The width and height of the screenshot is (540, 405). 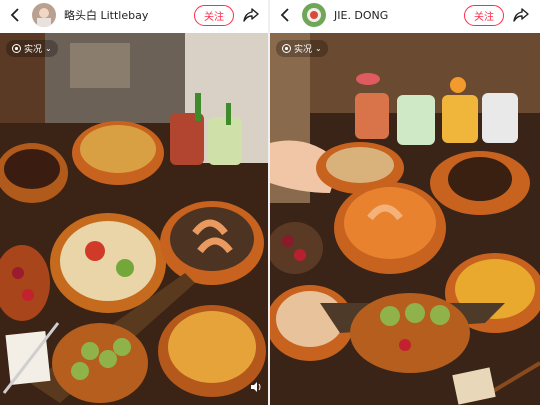 What do you see at coordinates (399, 15) in the screenshot?
I see `username: JIE. DONG` at bounding box center [399, 15].